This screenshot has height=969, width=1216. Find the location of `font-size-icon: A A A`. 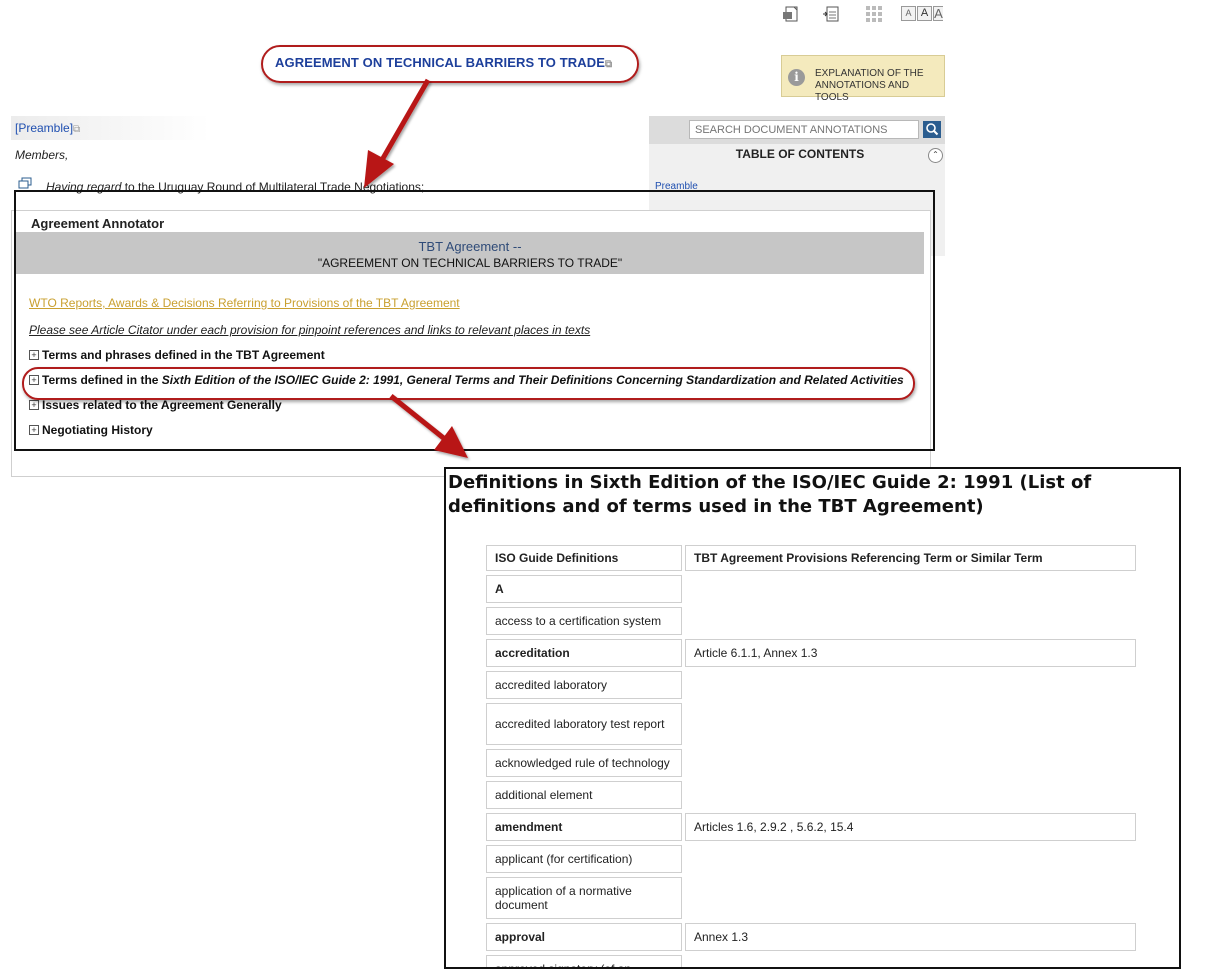

font-size-icon: A A A is located at coordinates (922, 13).